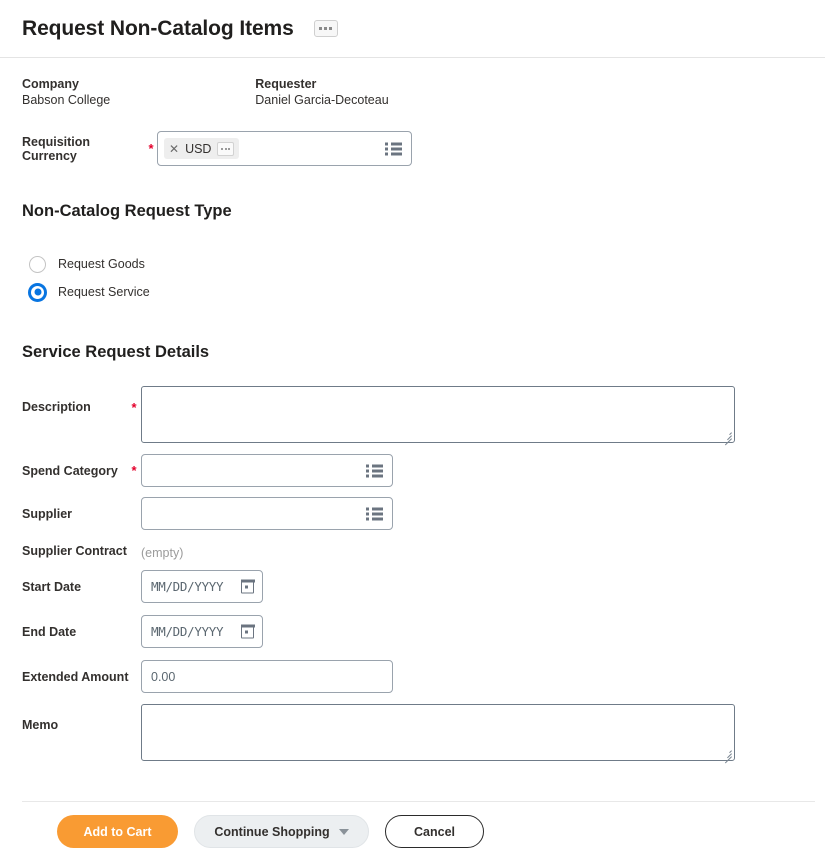  I want to click on service-details-heading: Service Request Details, so click(116, 352).